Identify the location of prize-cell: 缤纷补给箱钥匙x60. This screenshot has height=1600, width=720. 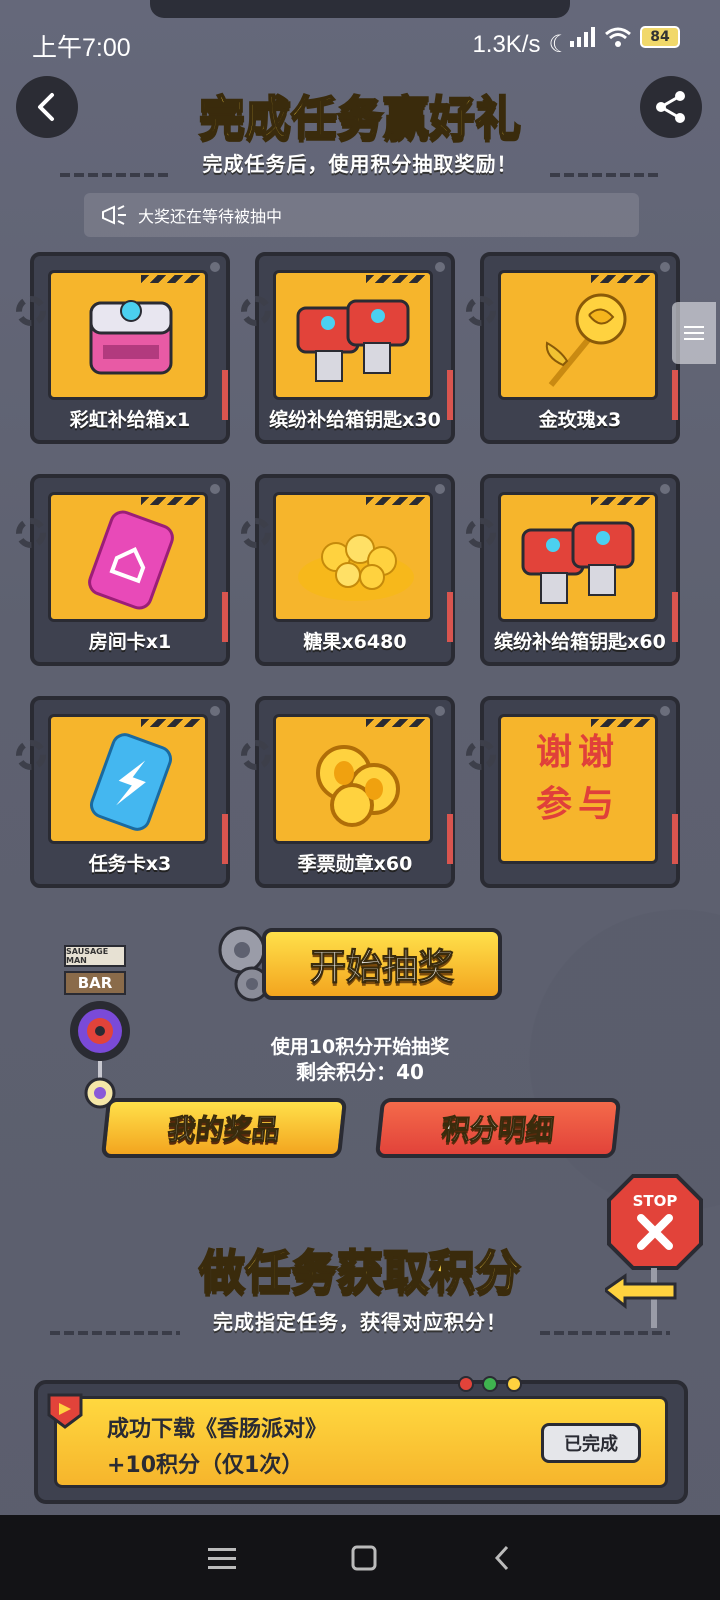
(573, 570).